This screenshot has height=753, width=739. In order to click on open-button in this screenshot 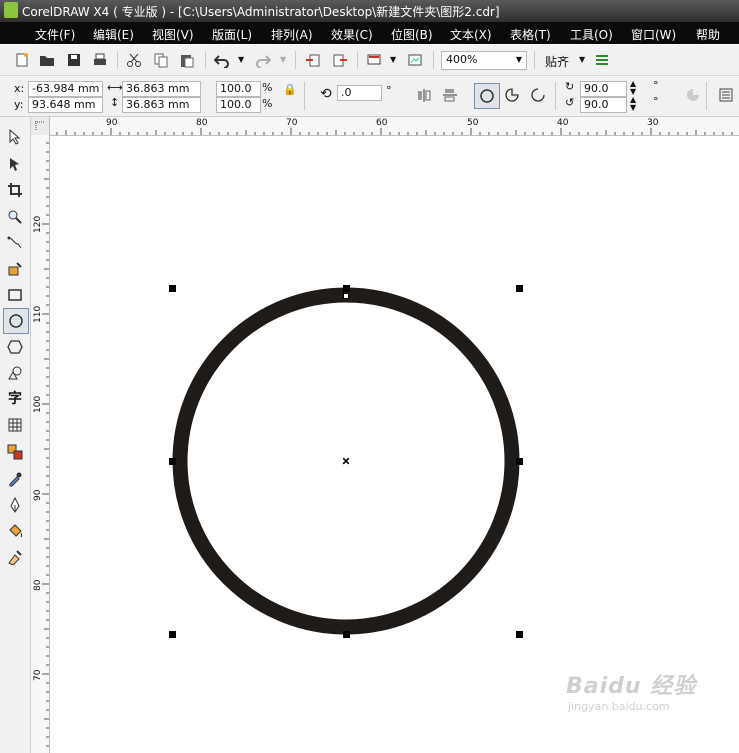, I will do `click(47, 60)`.